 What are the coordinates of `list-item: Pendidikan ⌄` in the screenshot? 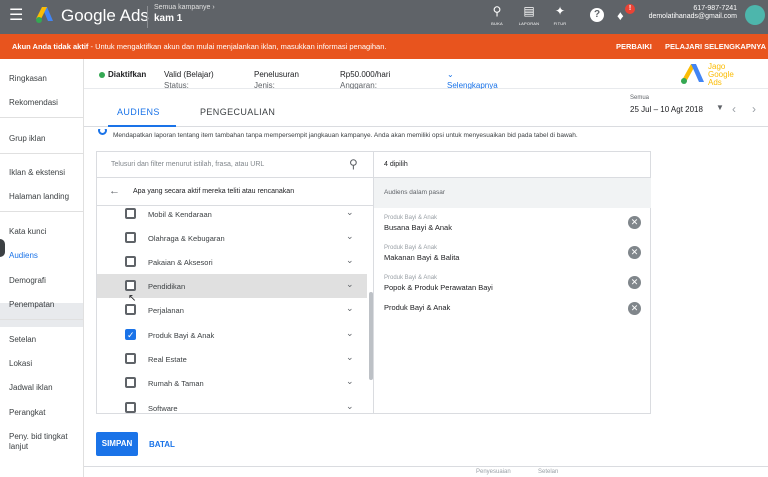 It's located at (232, 286).